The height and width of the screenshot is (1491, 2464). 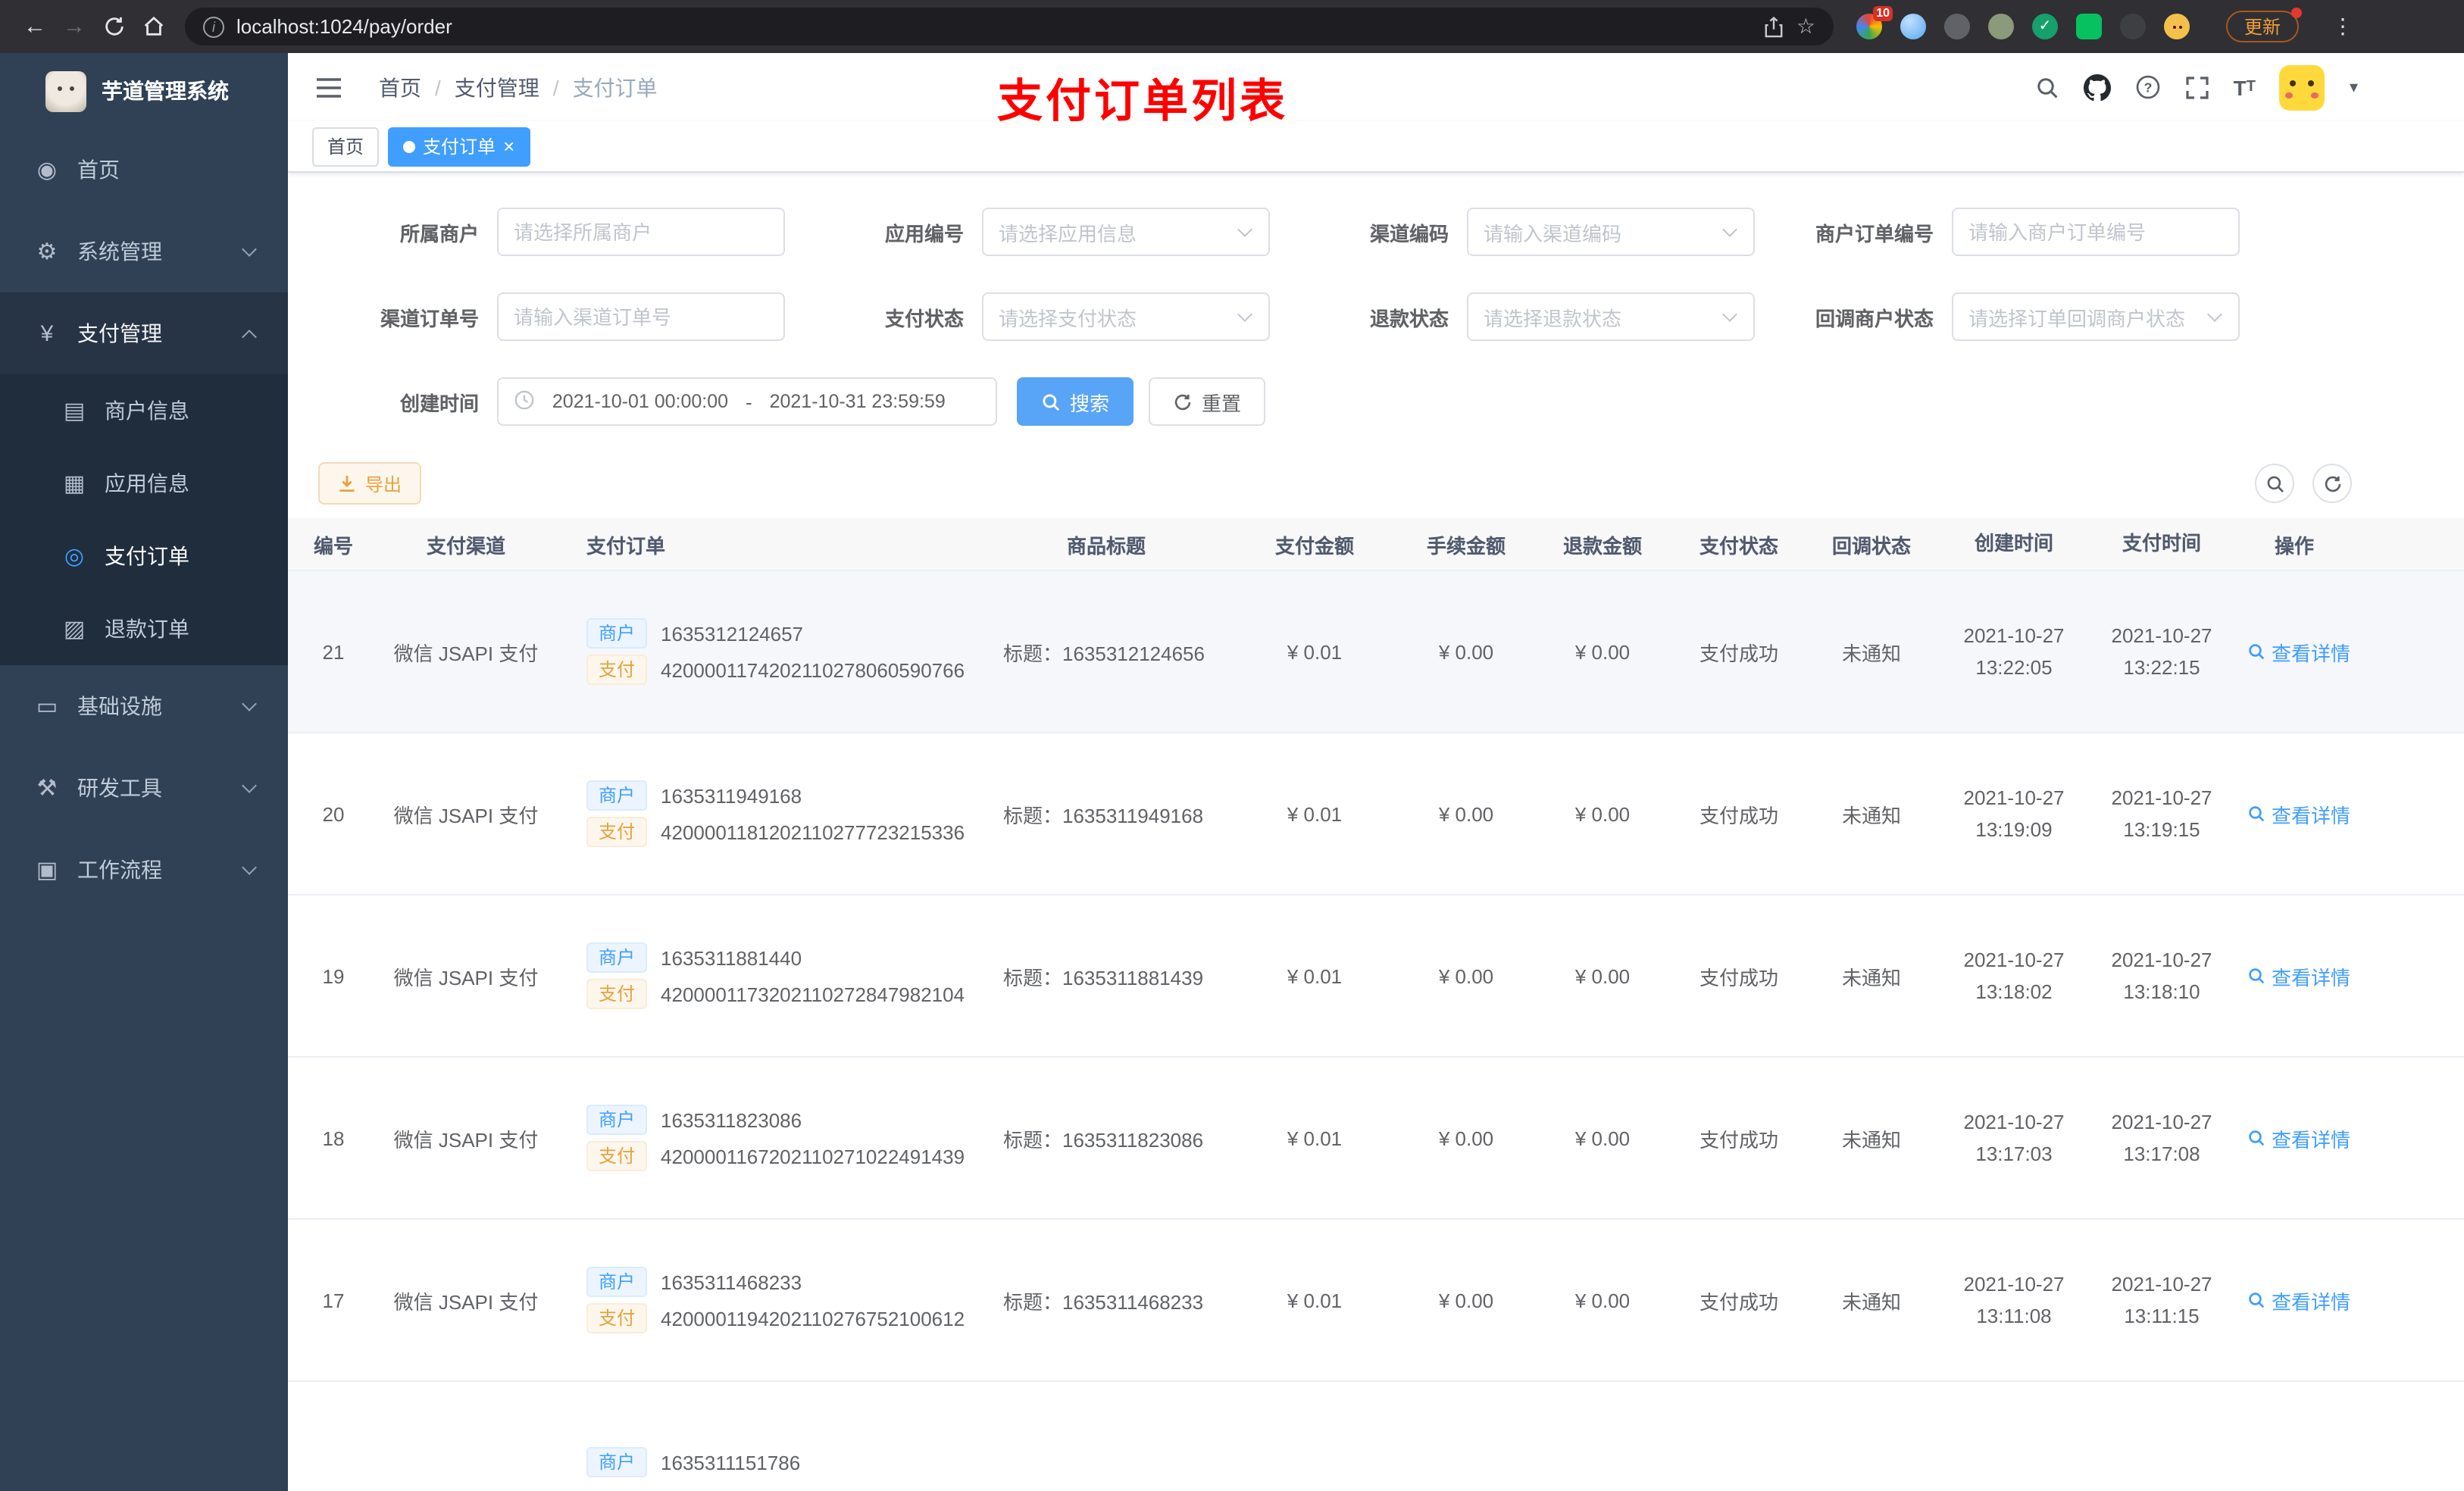 I want to click on caret-down-icon: ▾, so click(x=2354, y=87).